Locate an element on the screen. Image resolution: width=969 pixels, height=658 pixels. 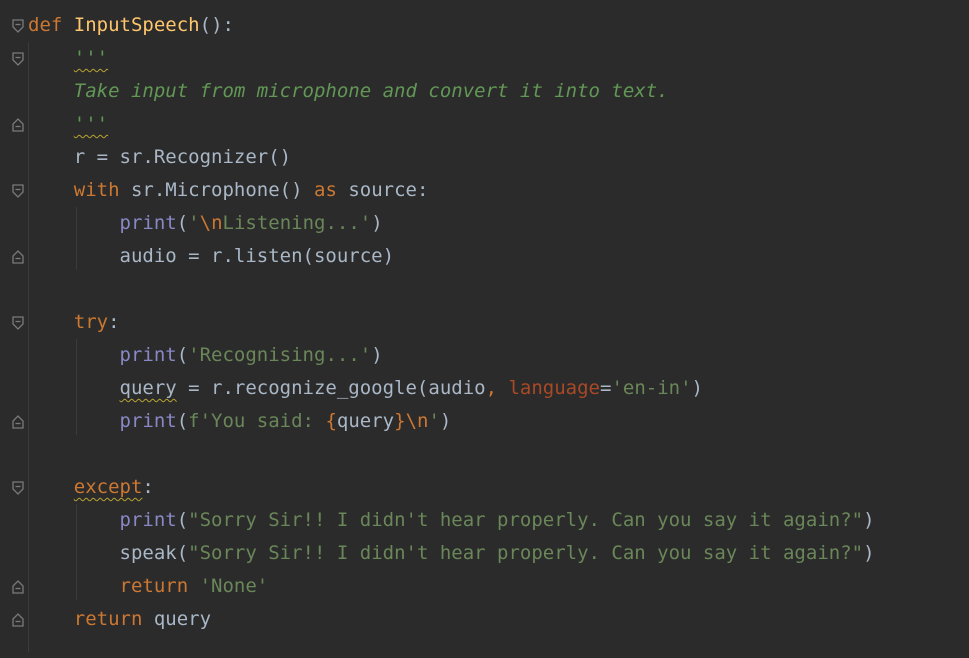
keyword-as: as is located at coordinates (325, 190).